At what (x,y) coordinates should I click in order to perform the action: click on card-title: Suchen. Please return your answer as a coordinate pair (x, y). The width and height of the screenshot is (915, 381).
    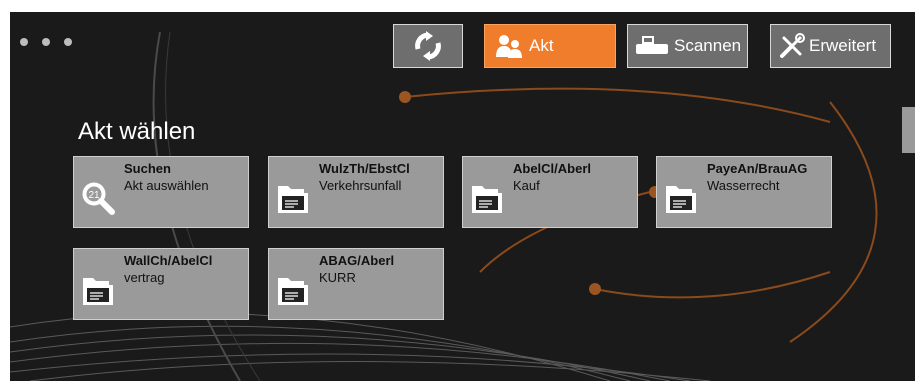
    Looking at the image, I should click on (147, 168).